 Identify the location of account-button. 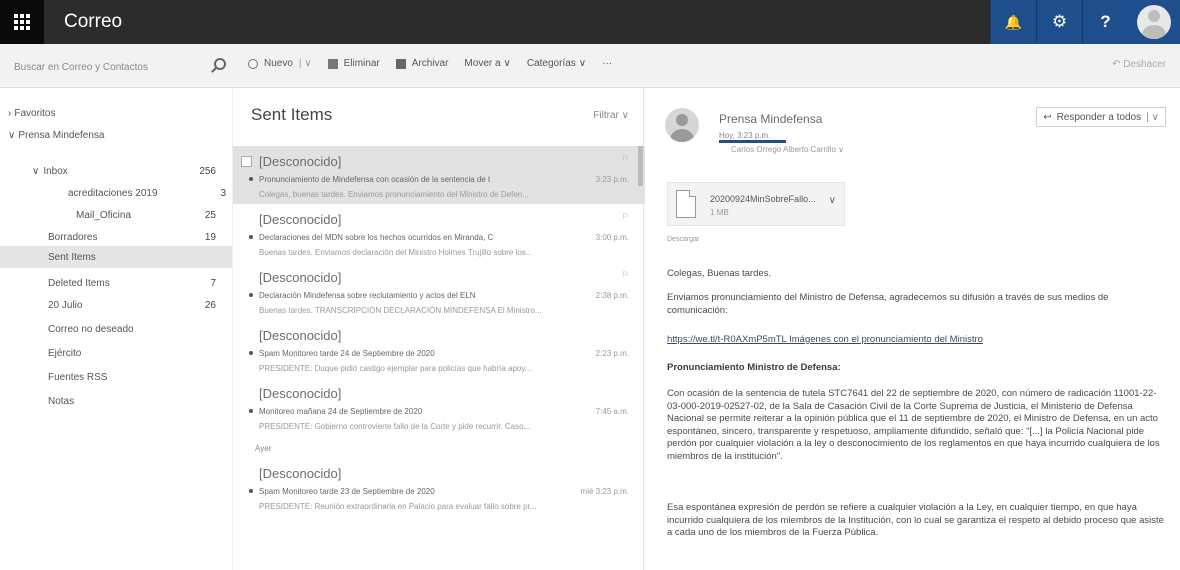
(1154, 22).